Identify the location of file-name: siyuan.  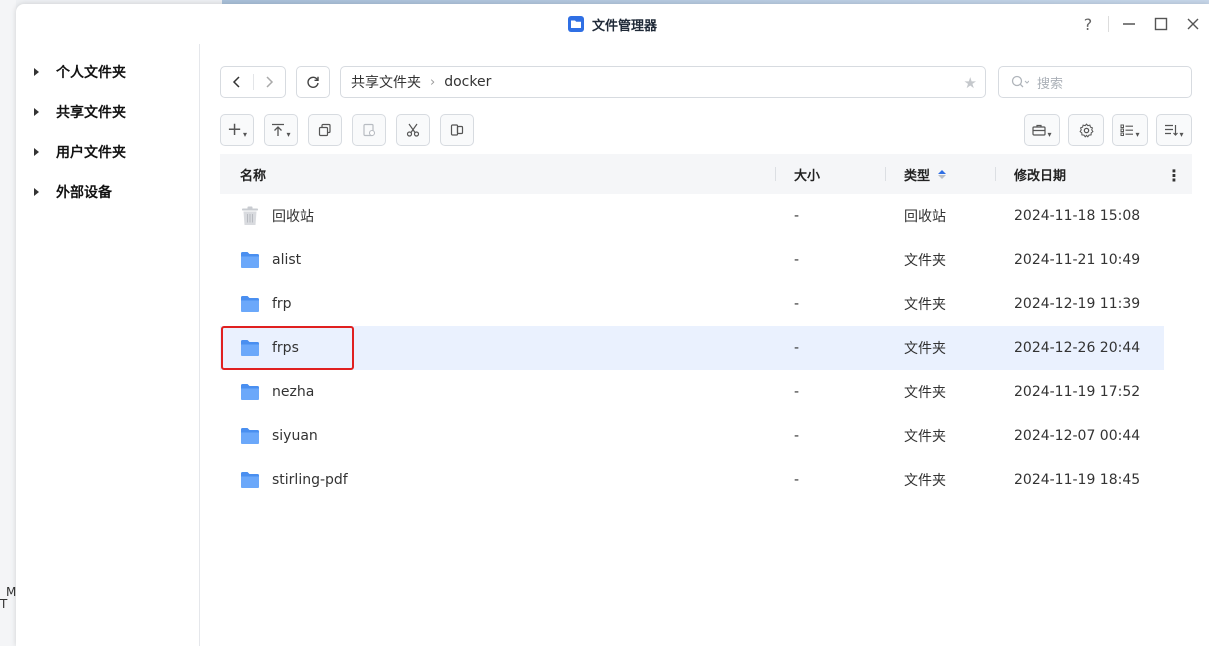
(295, 436).